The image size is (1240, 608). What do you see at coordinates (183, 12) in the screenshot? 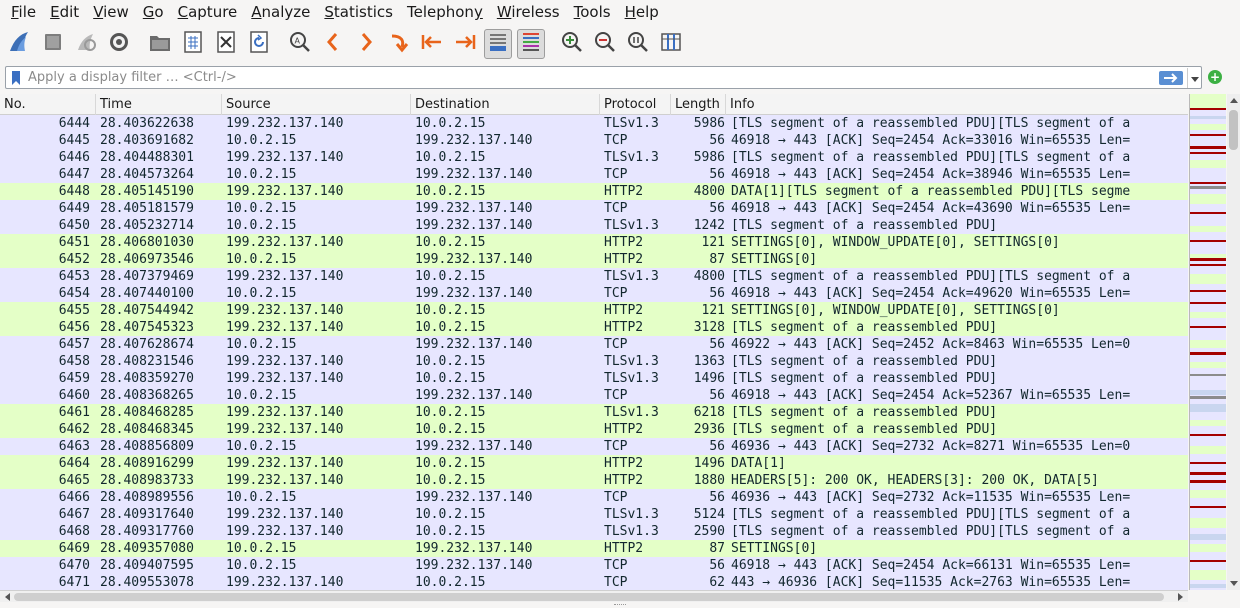
I see `menu-mnemonic: C` at bounding box center [183, 12].